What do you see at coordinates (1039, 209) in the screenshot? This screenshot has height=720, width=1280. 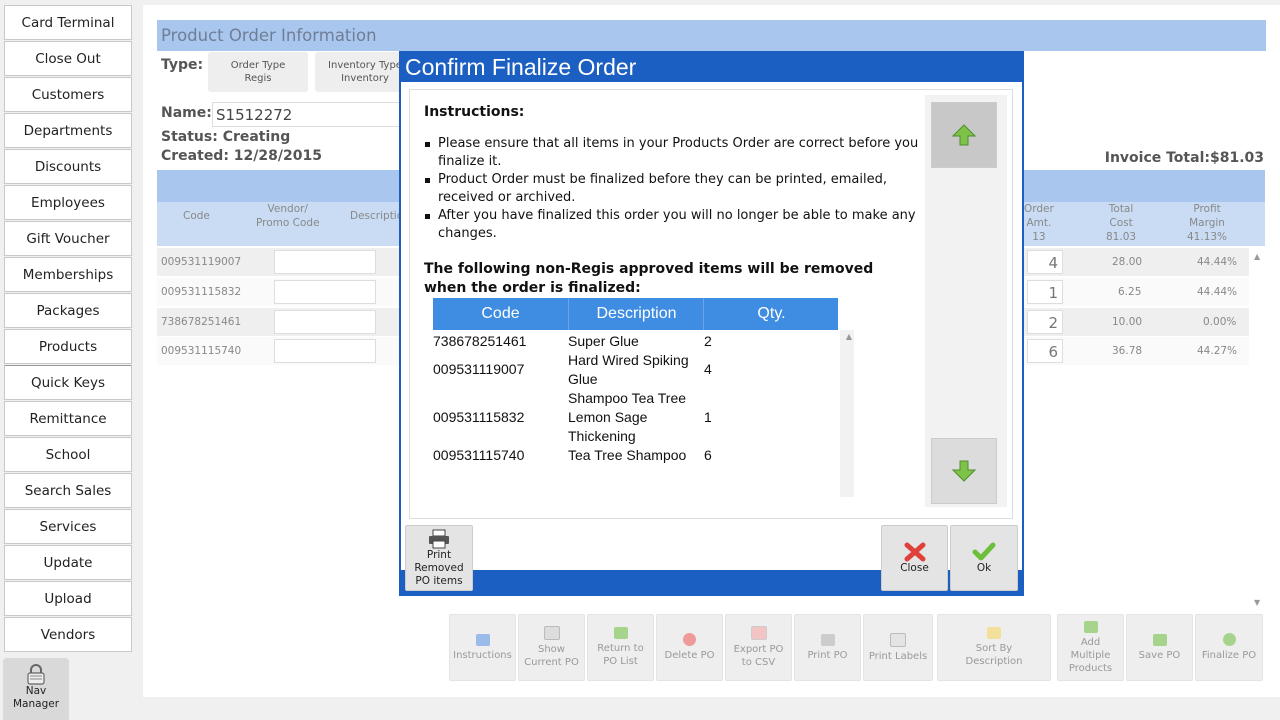 I see `col-order-l1: Order` at bounding box center [1039, 209].